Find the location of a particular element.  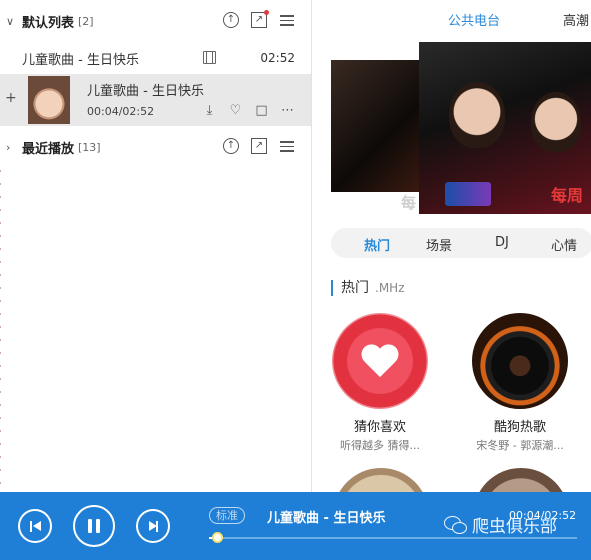

list-item: 儿童歌曲 - 生日快乐 02:52 is located at coordinates (155, 58).